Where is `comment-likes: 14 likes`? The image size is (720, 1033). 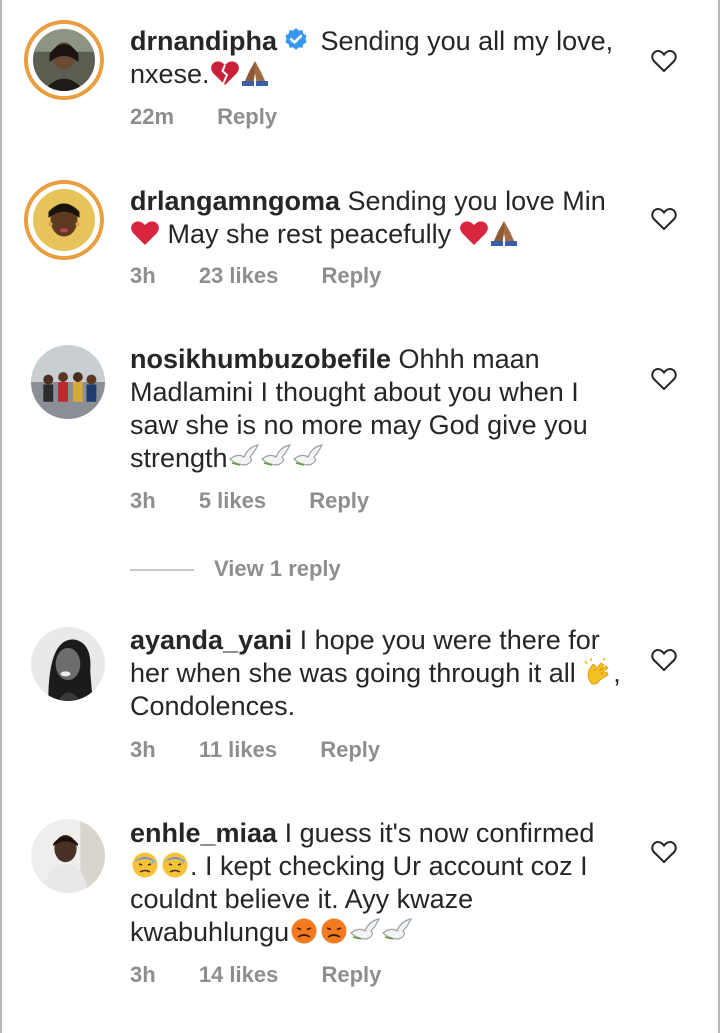 comment-likes: 14 likes is located at coordinates (239, 975).